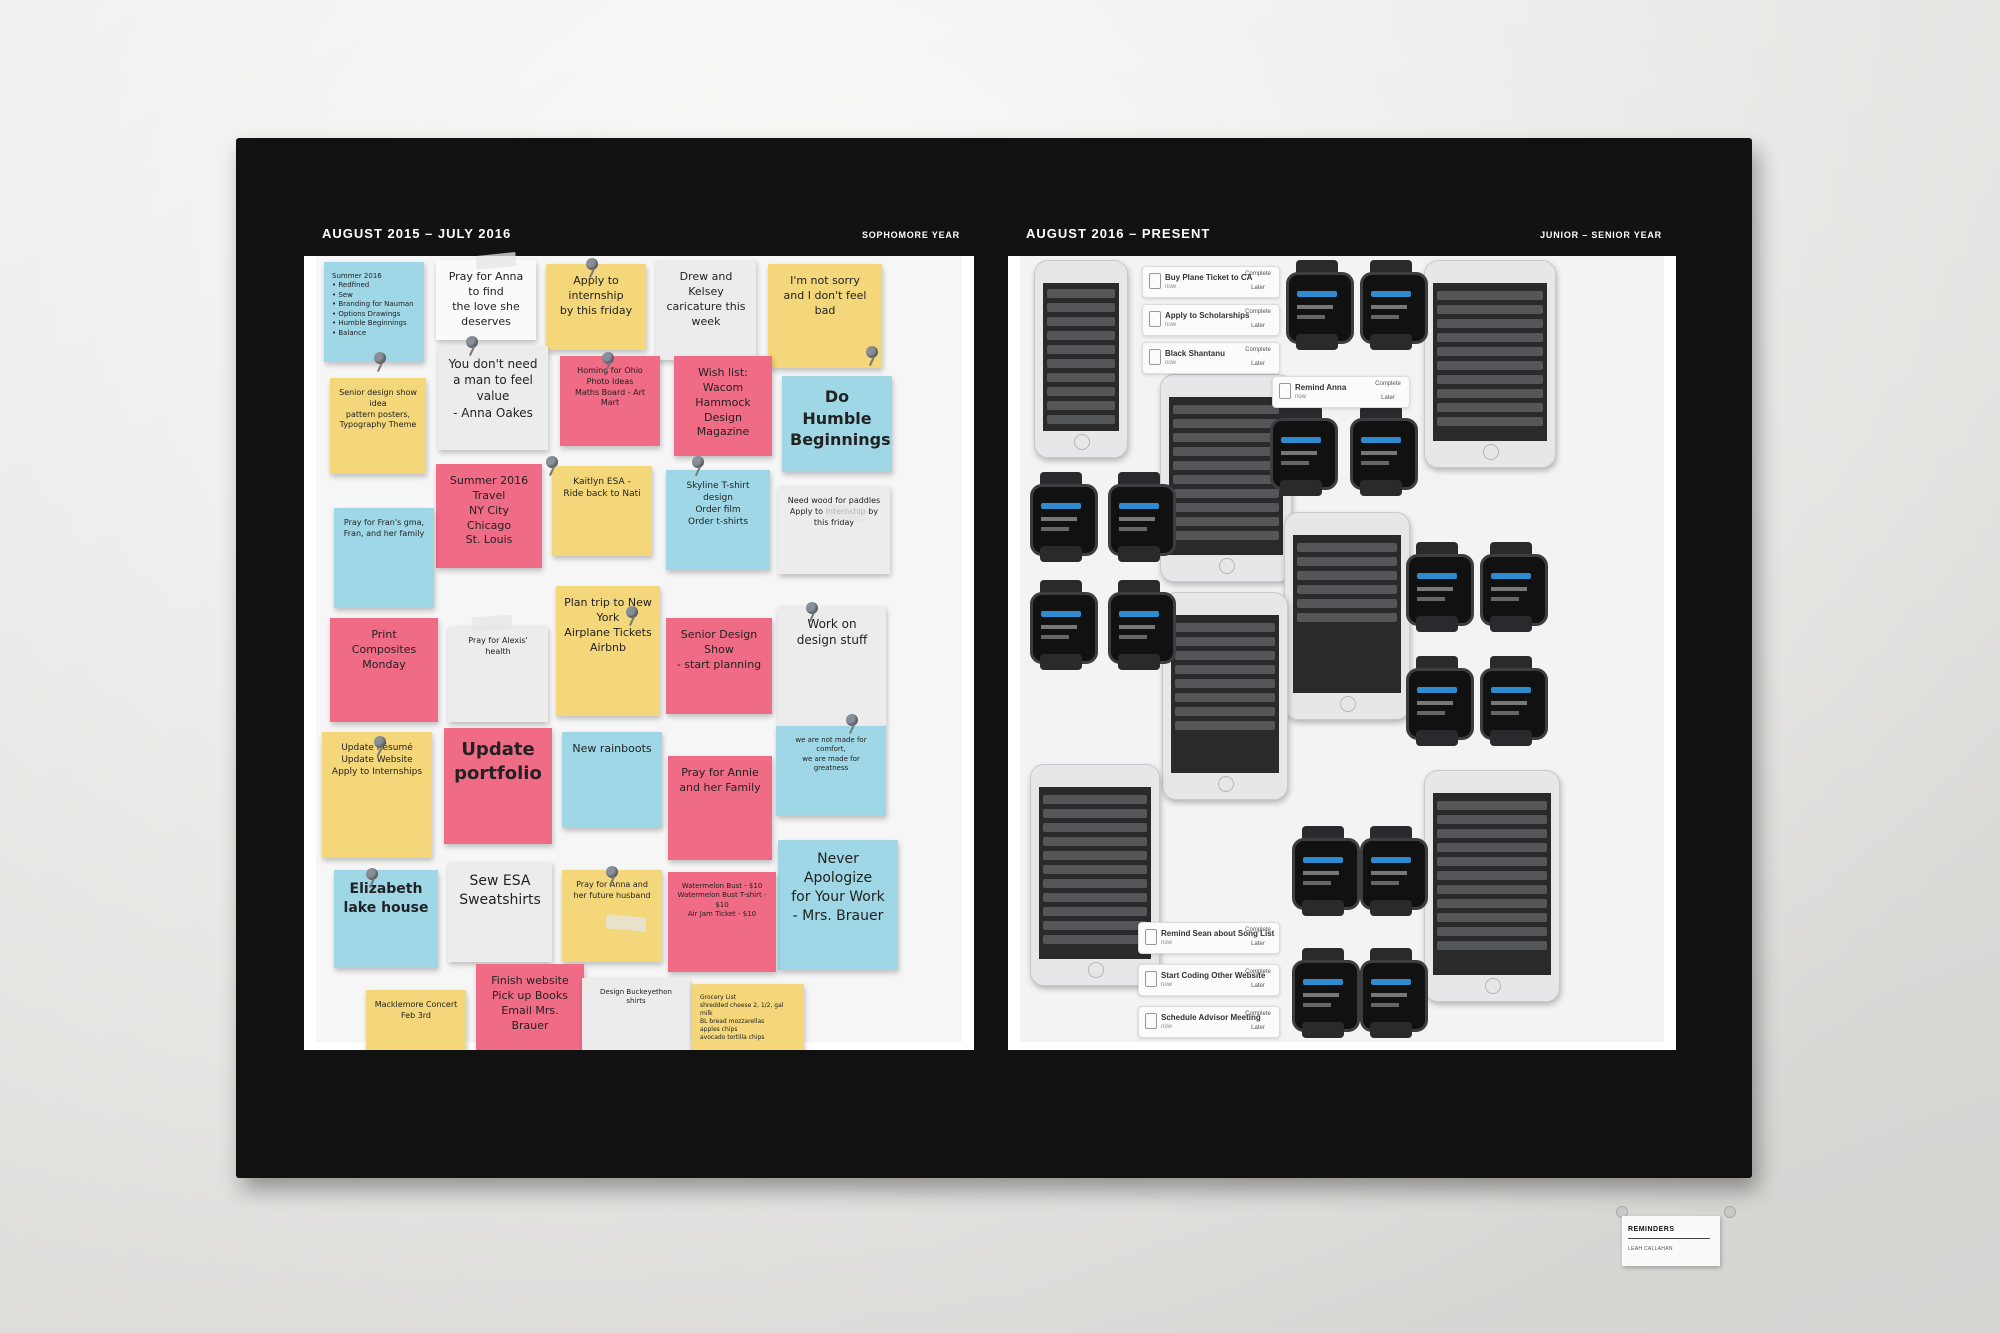 The height and width of the screenshot is (1333, 2000). I want to click on wall-label-author: LEAH CALLAHAN, so click(1650, 1249).